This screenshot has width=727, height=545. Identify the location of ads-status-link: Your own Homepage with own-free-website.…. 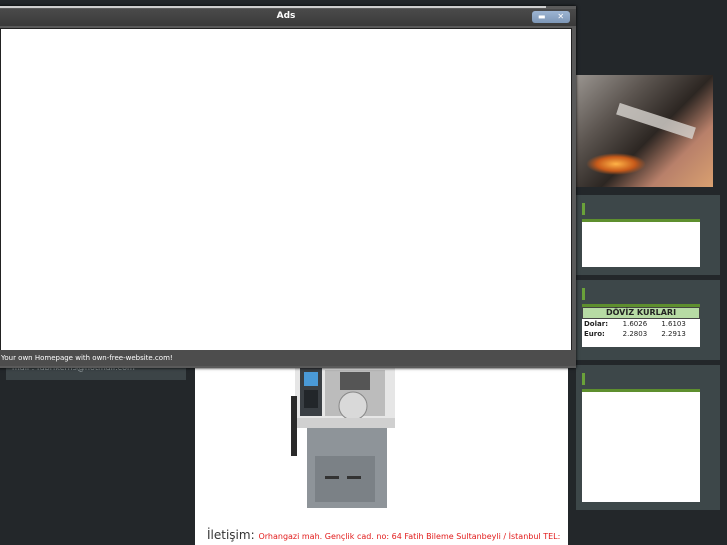
(87, 358).